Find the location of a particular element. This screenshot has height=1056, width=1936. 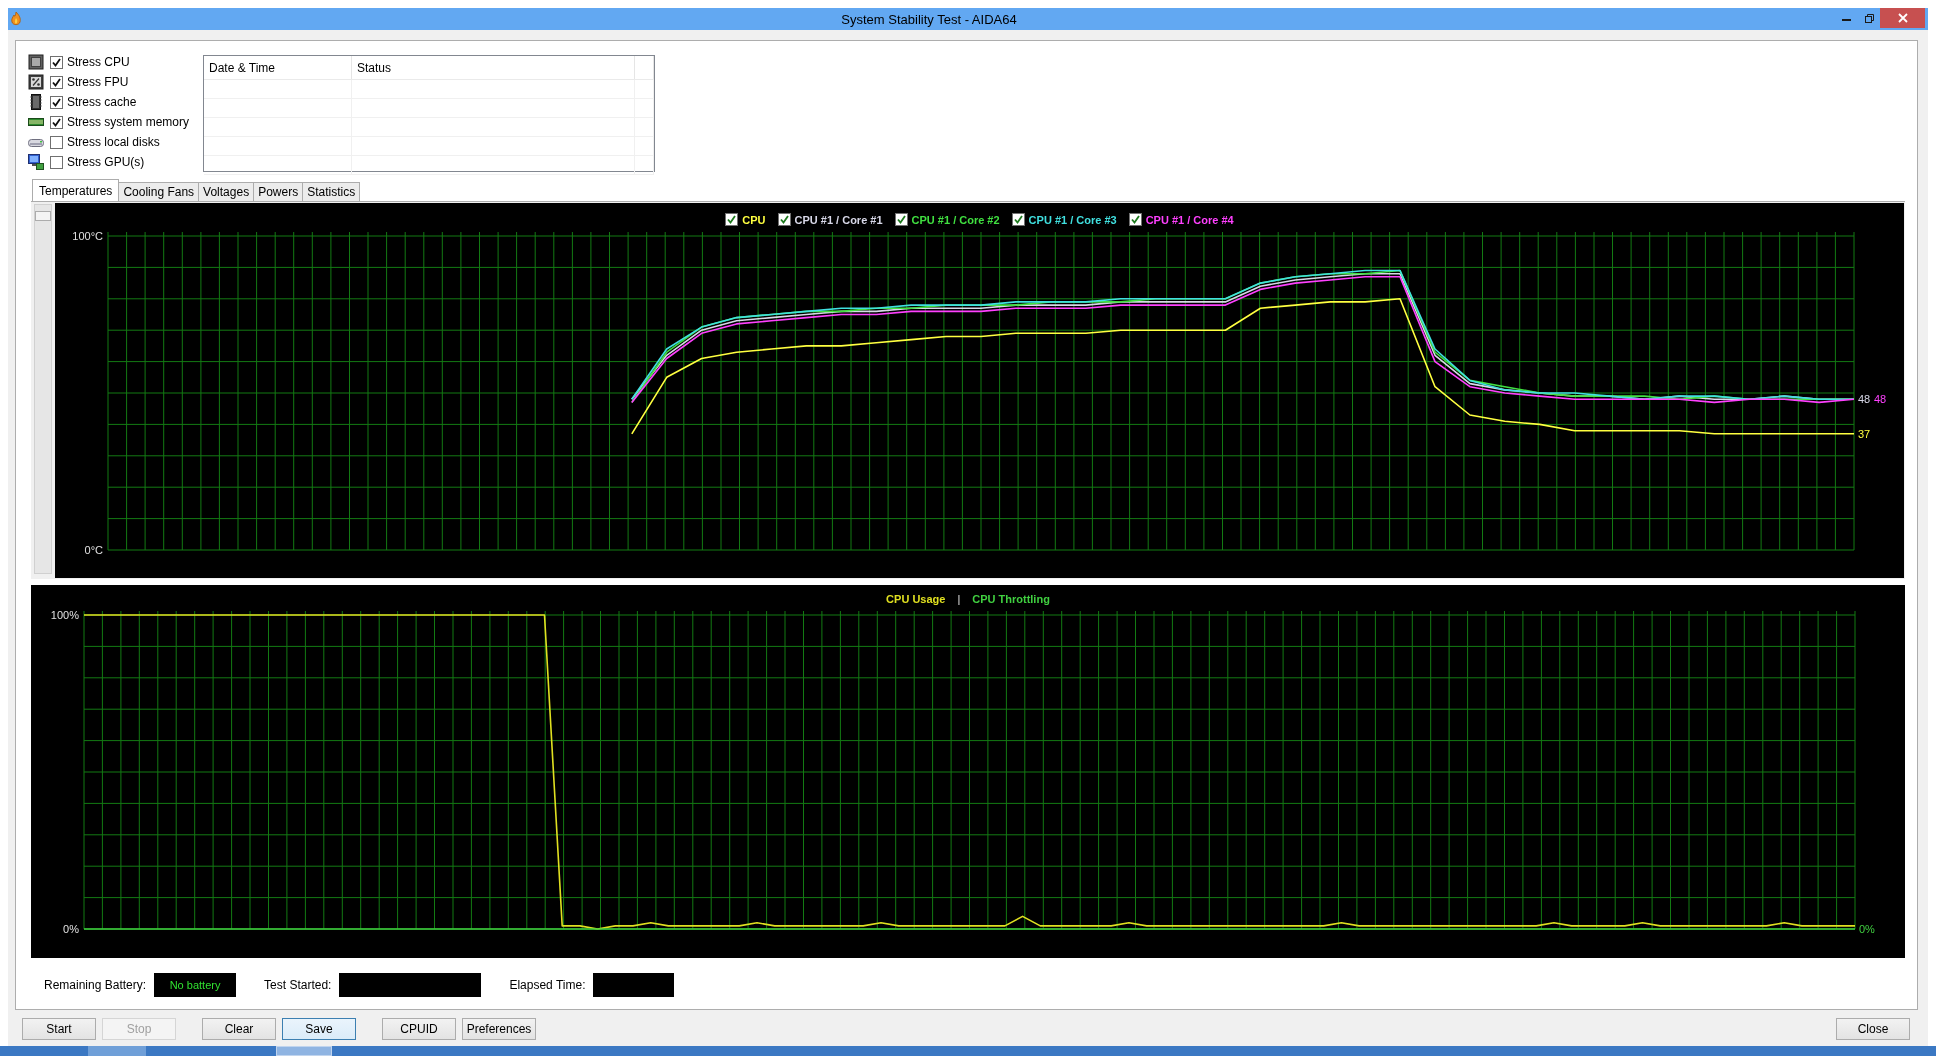

legend-label: CPU Usage is located at coordinates (916, 599).